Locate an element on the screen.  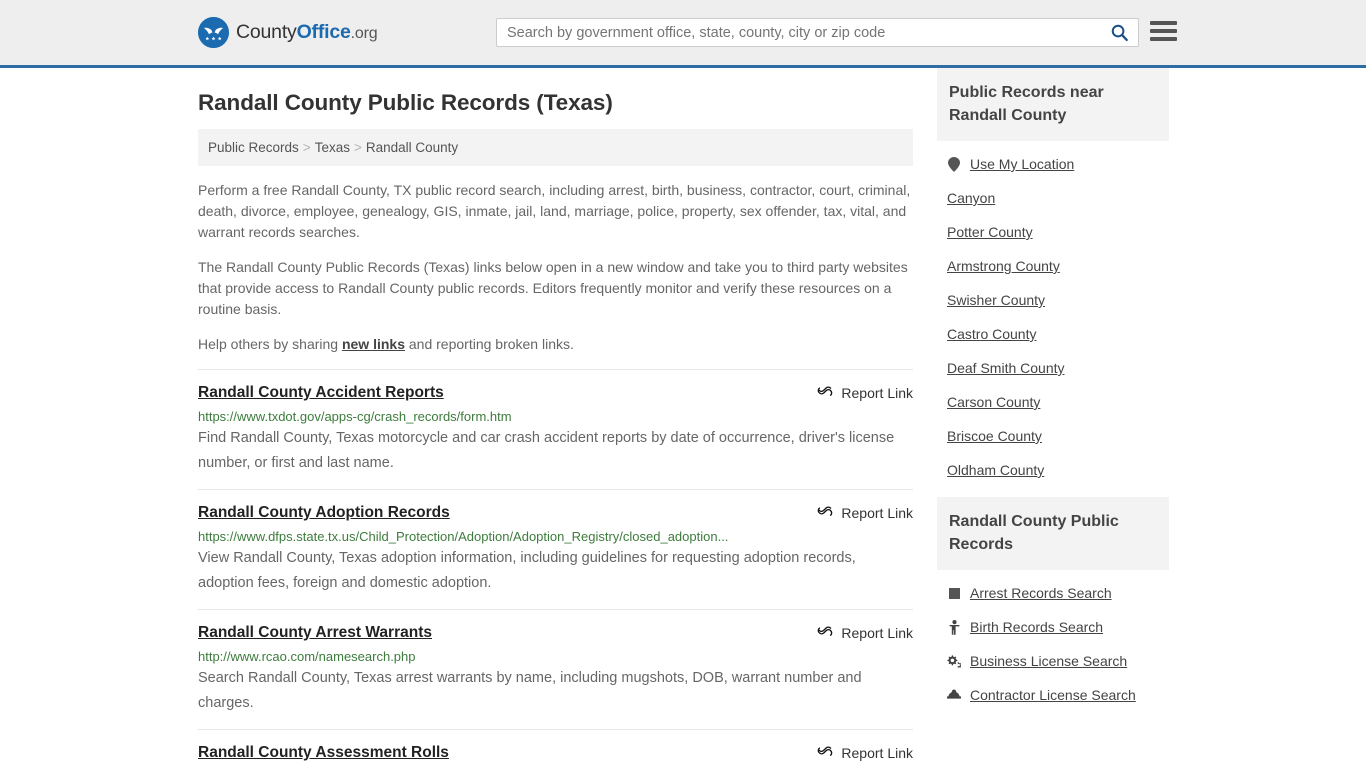
record-title-link: Randall County Arrest Warrants is located at coordinates (315, 633).